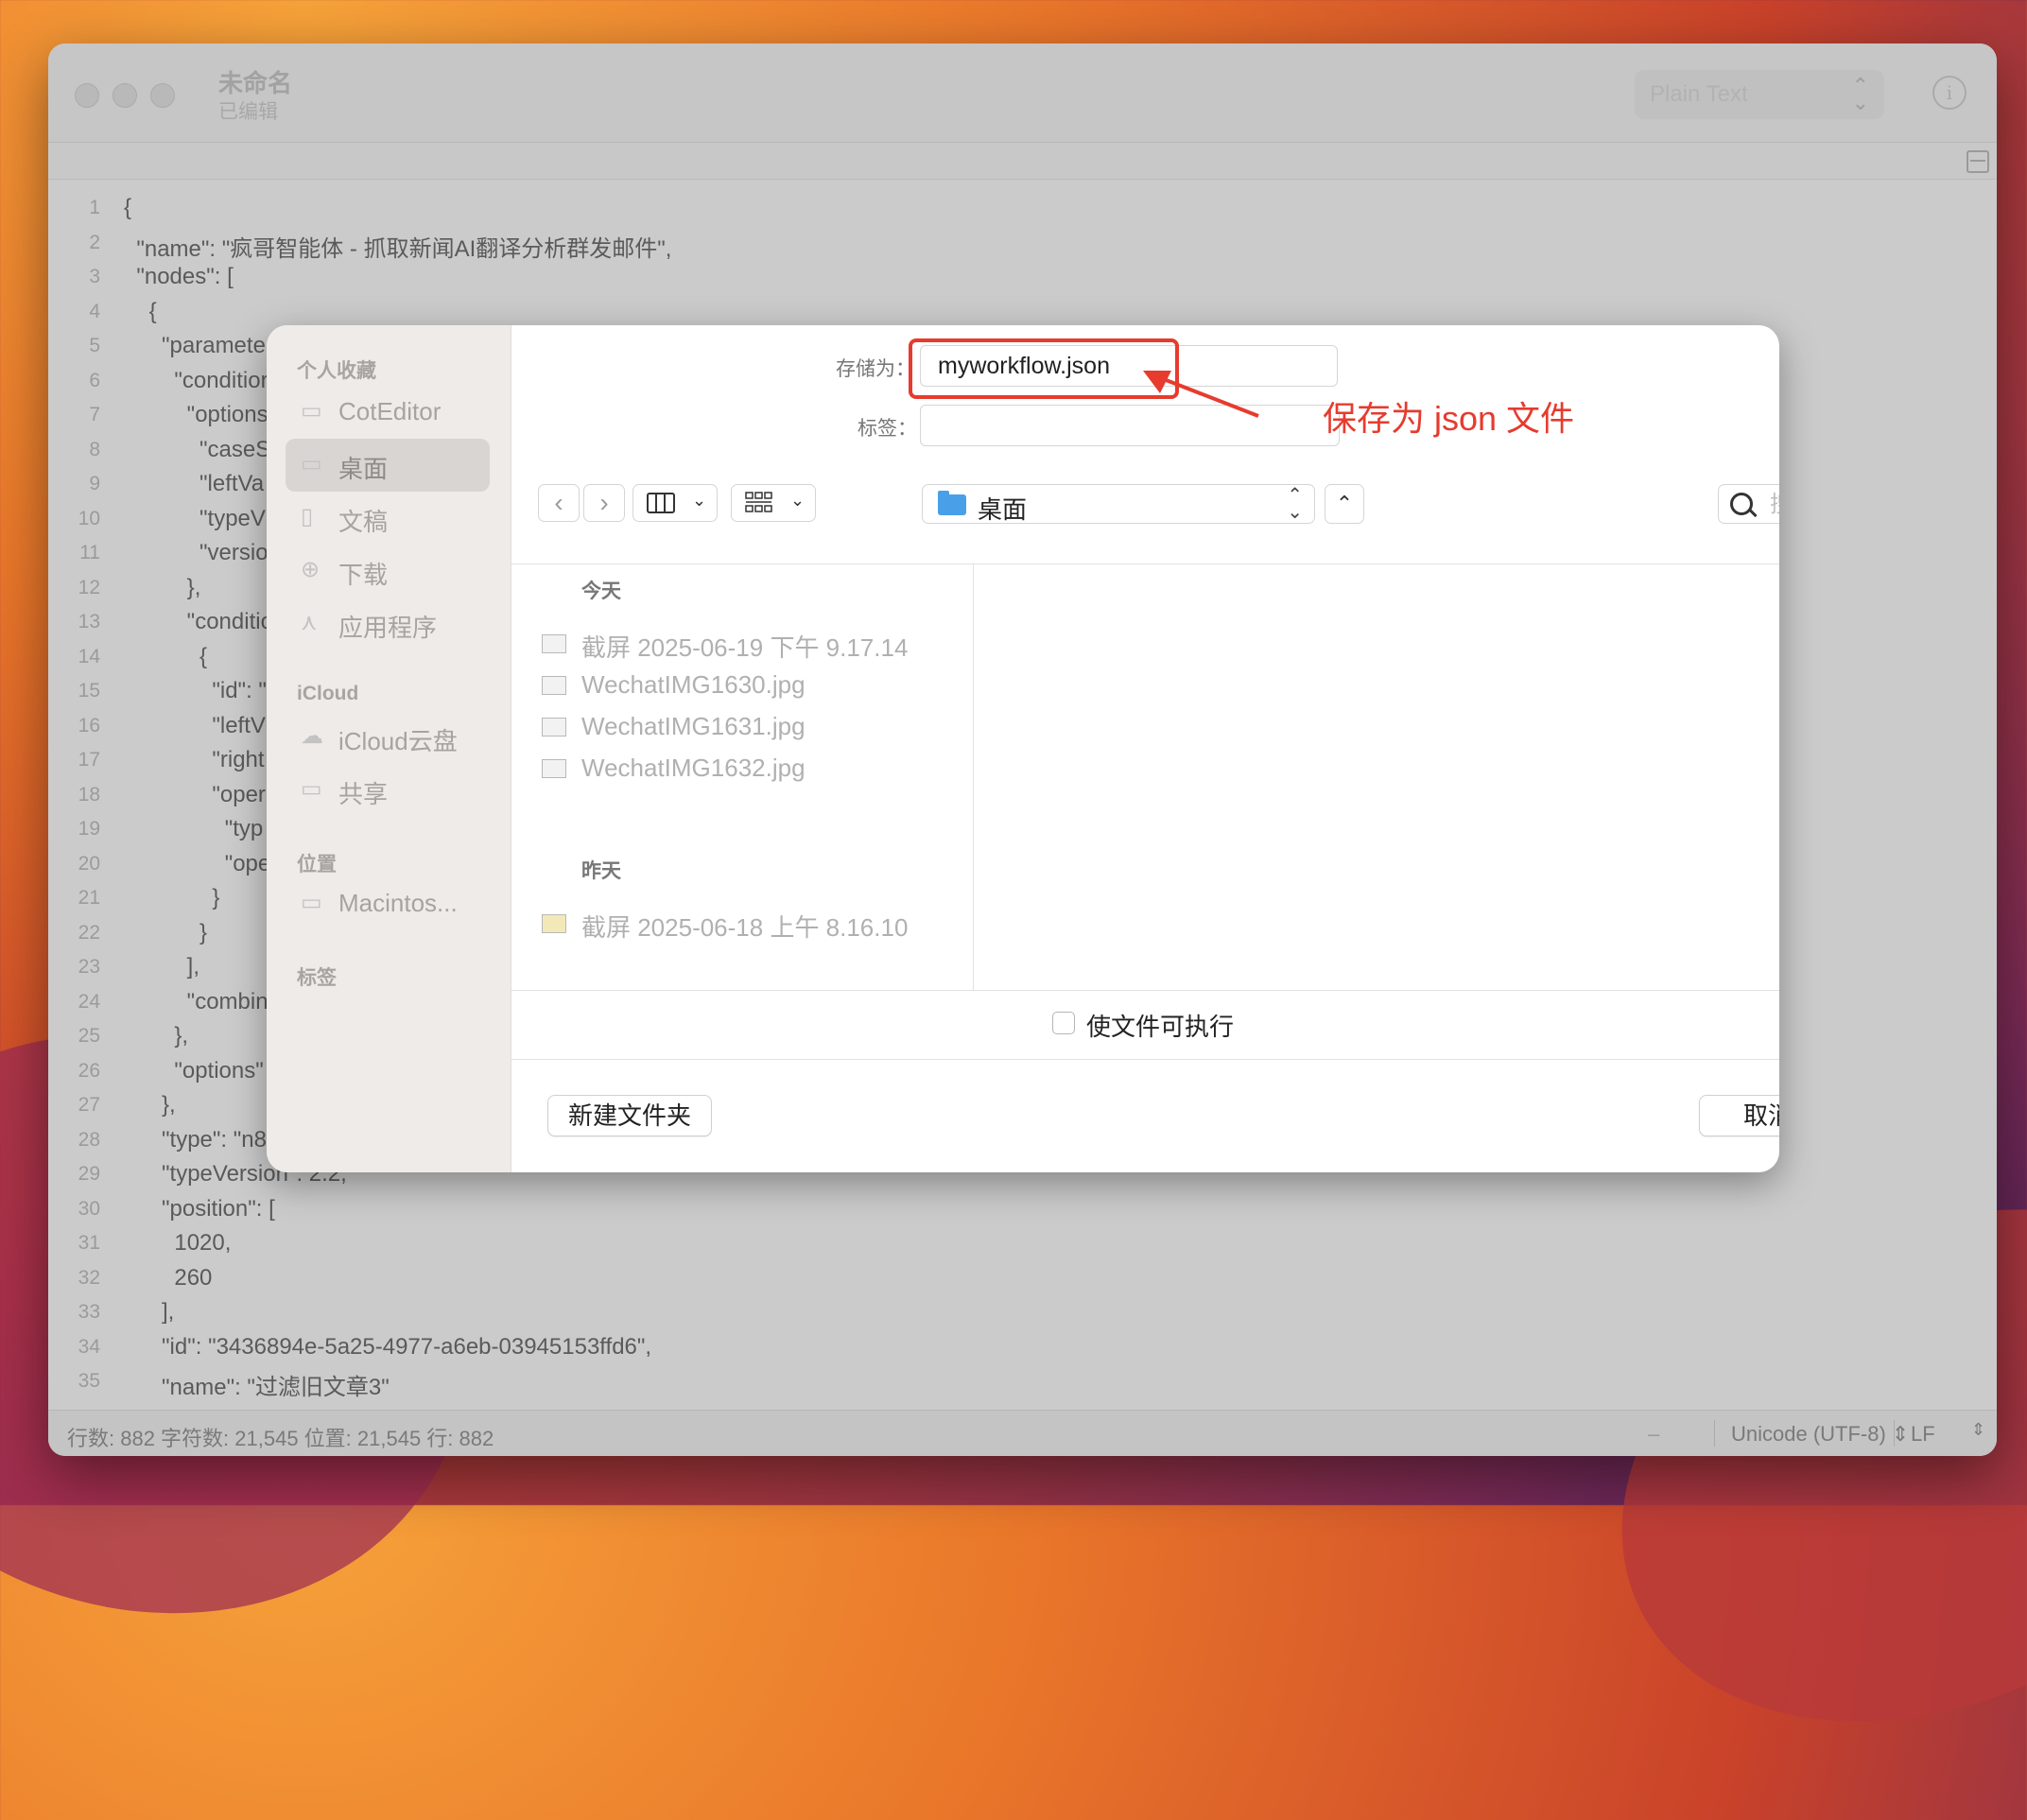  Describe the element at coordinates (742, 865) in the screenshot. I see `group-header-yesterday: 昨天` at that location.